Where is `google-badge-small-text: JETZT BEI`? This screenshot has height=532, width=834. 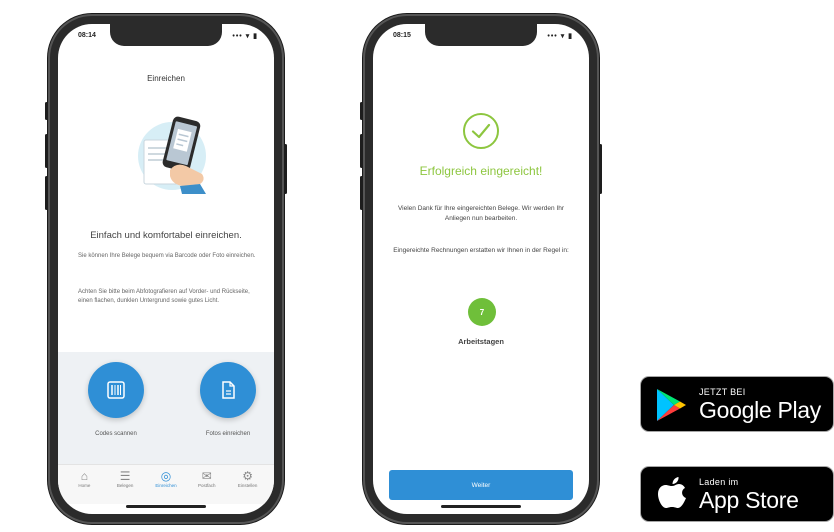
google-badge-small-text: JETZT BEI is located at coordinates (722, 392).